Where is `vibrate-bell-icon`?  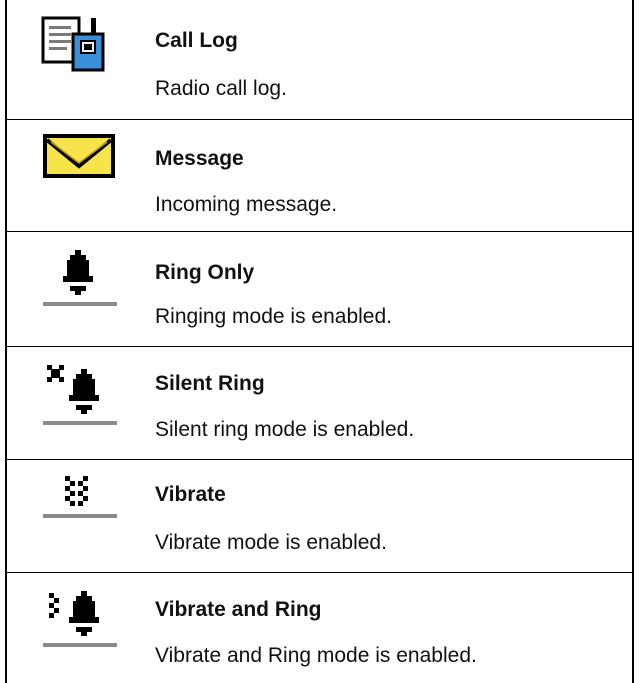
vibrate-bell-icon is located at coordinates (78, 627).